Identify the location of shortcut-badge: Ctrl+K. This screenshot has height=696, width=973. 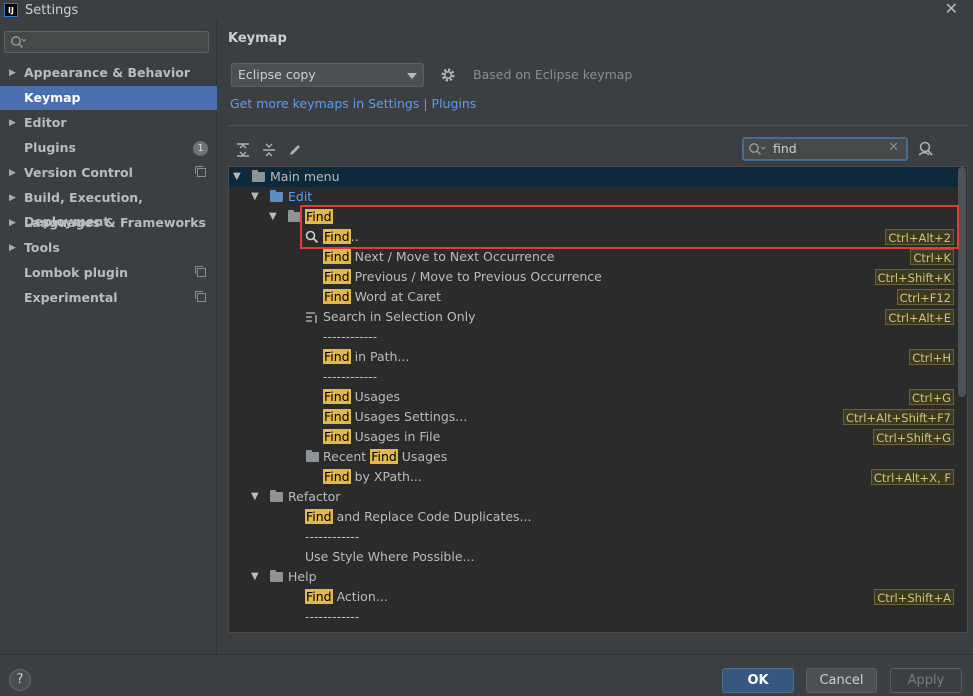
(932, 257).